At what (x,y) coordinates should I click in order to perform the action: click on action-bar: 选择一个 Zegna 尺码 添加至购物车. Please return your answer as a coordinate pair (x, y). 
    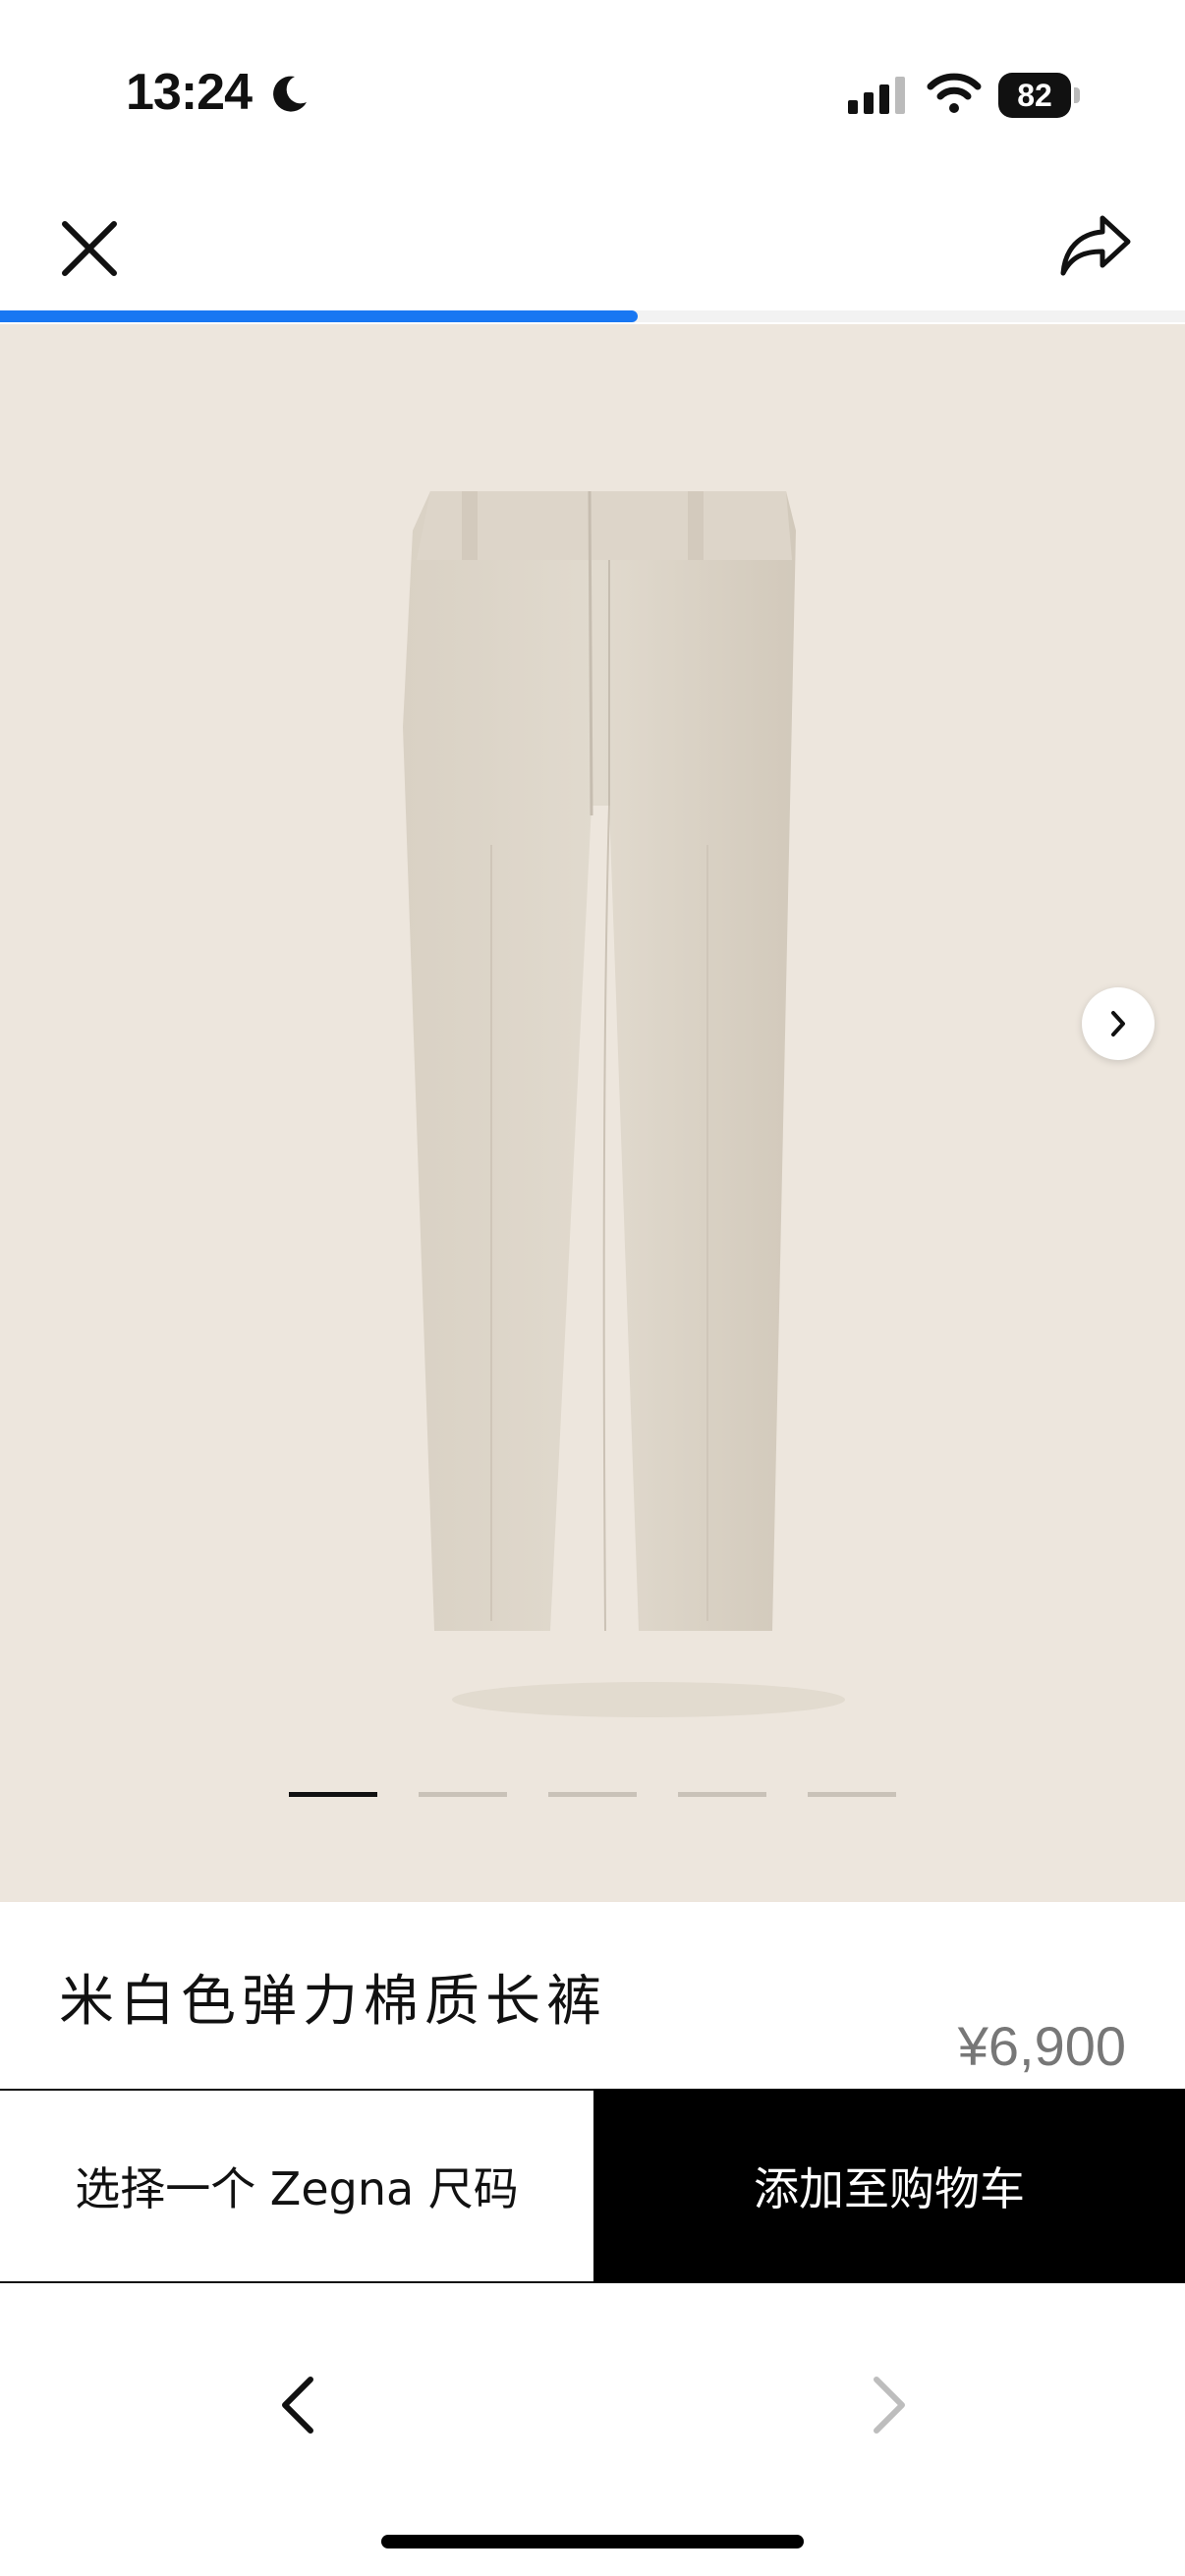
    Looking at the image, I should click on (592, 2186).